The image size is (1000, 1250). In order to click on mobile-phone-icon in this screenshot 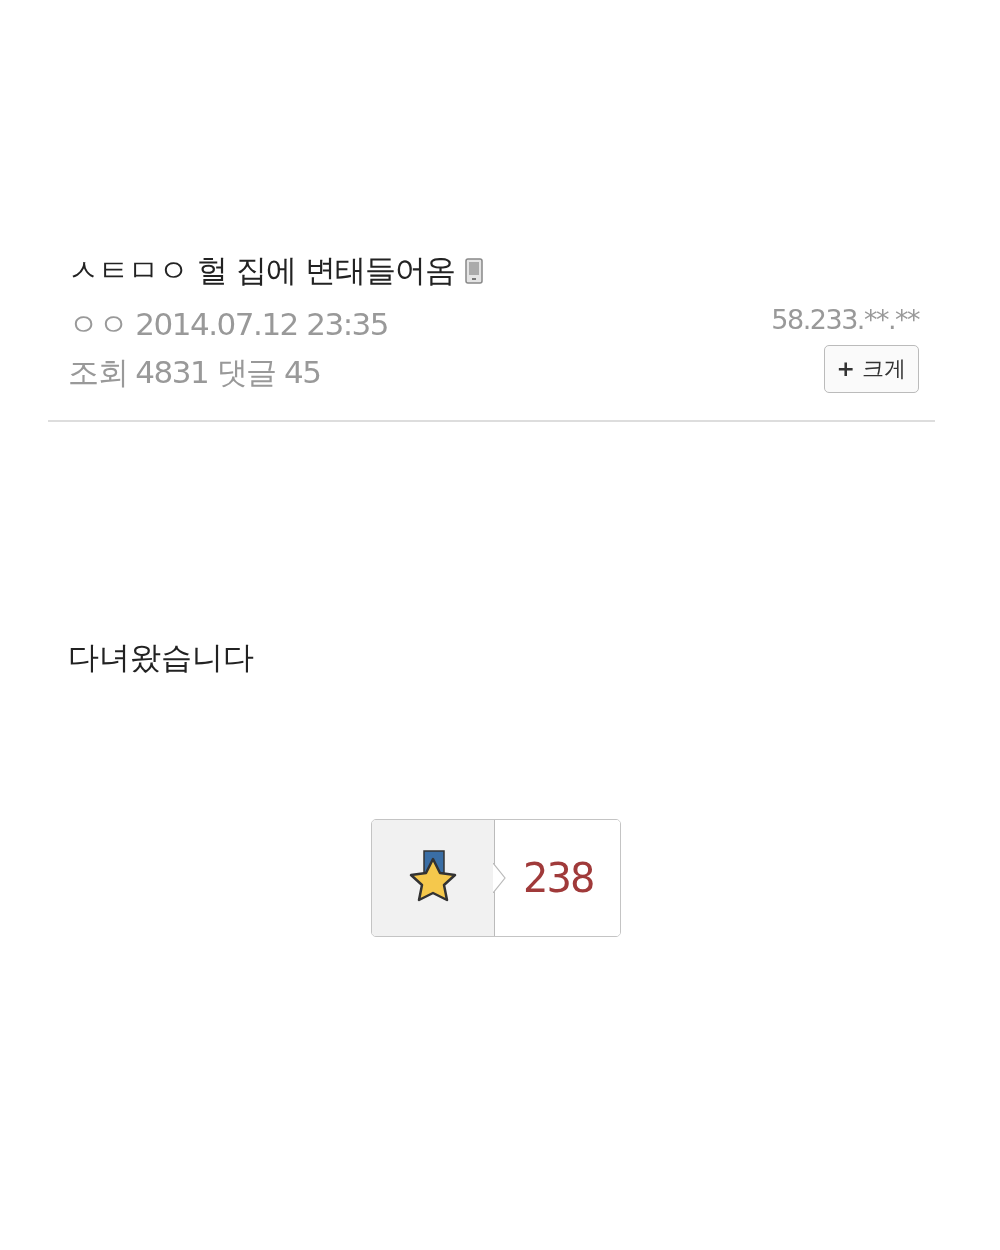, I will do `click(473, 271)`.